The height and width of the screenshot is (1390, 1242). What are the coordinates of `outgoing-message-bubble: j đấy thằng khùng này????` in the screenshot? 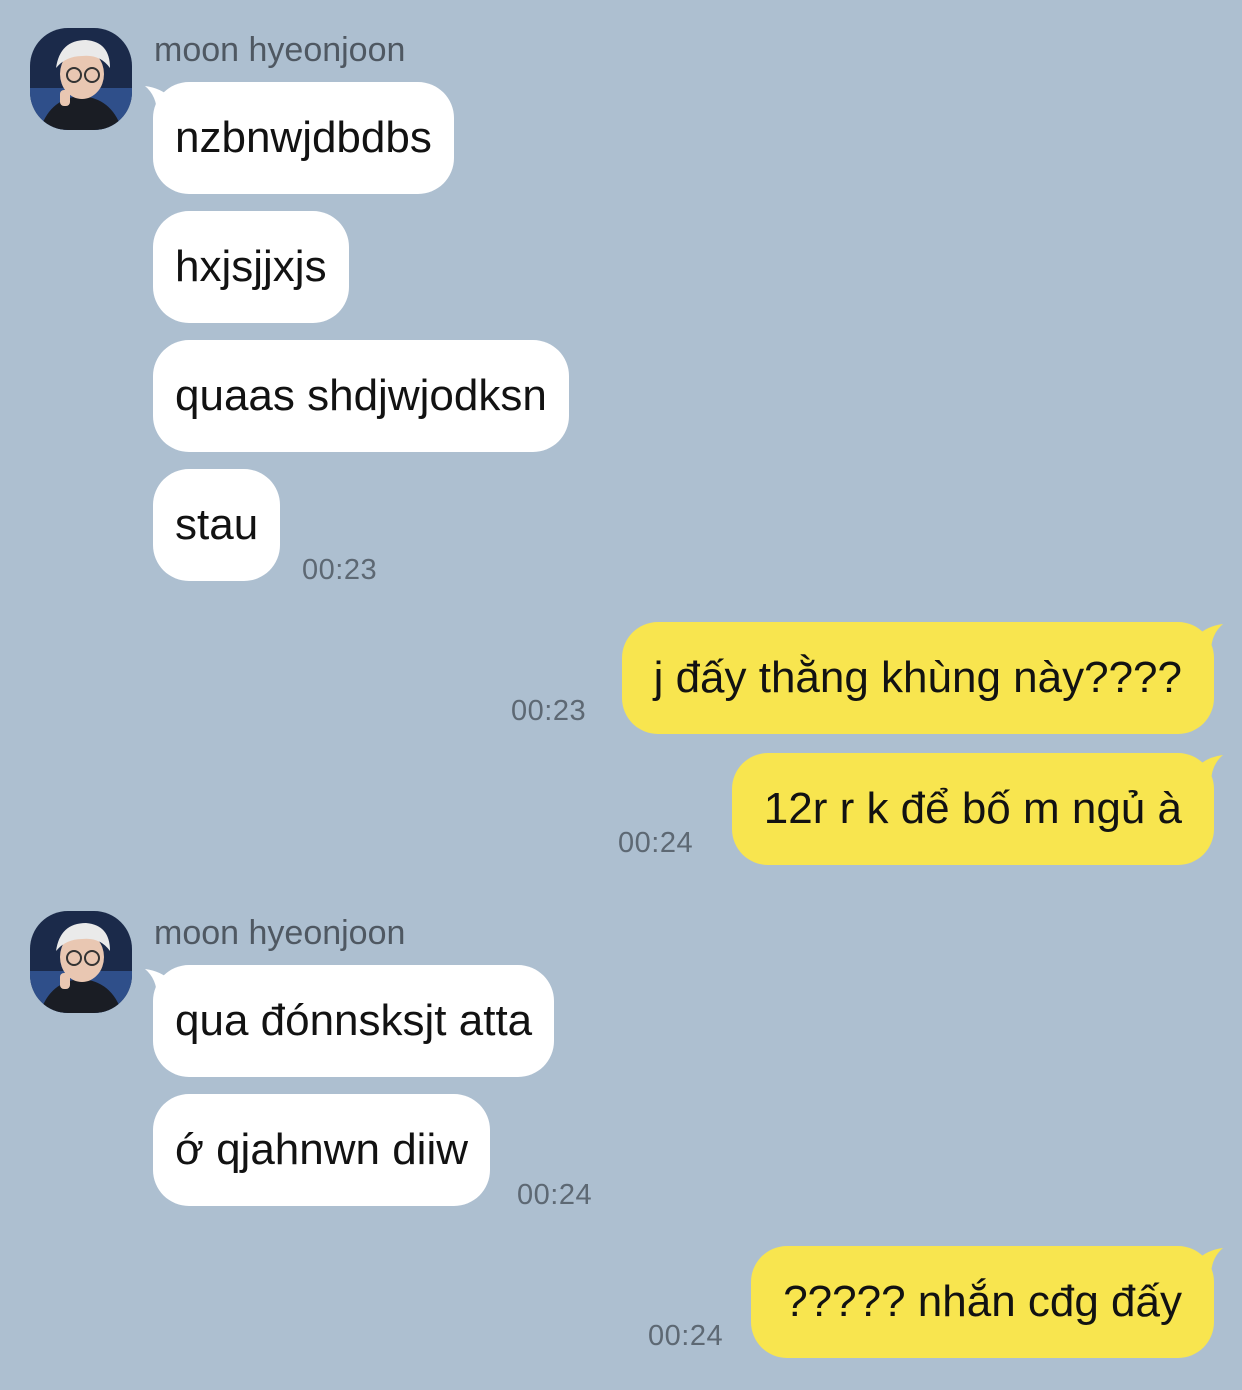 It's located at (917, 678).